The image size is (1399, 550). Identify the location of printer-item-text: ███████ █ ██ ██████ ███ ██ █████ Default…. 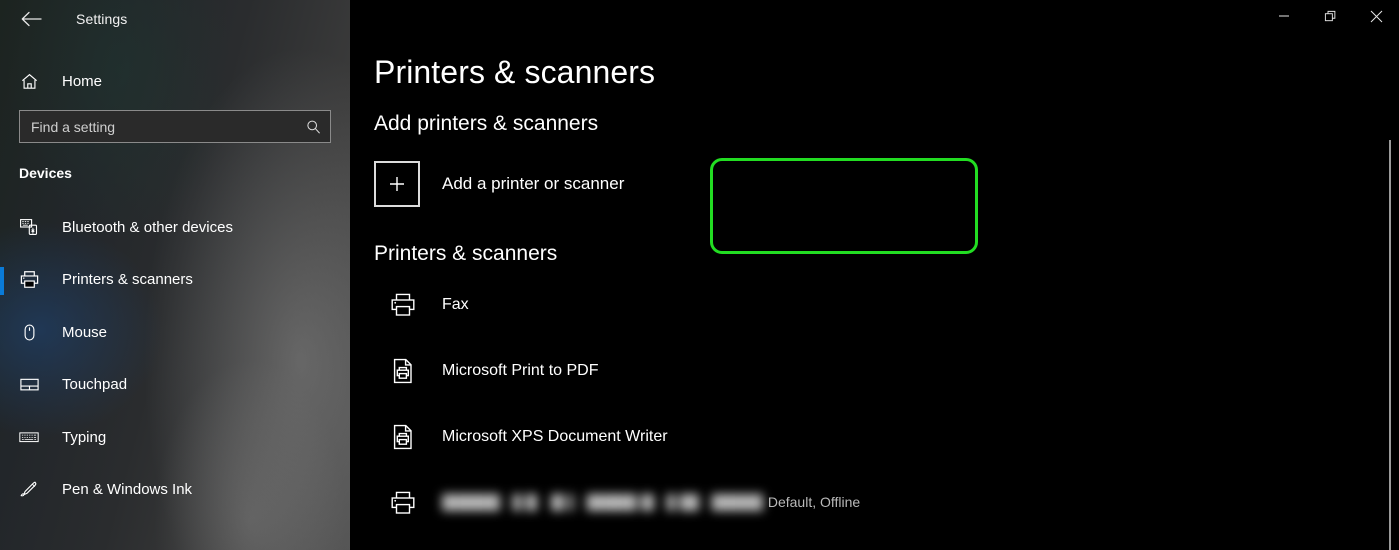
(651, 503).